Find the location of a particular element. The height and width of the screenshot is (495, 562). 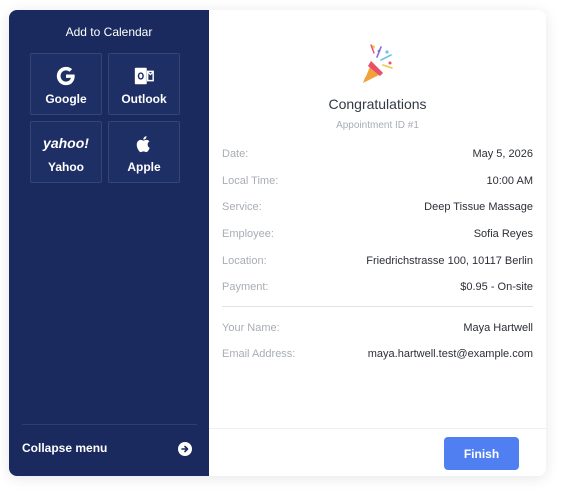

apple-icon is located at coordinates (144, 144).